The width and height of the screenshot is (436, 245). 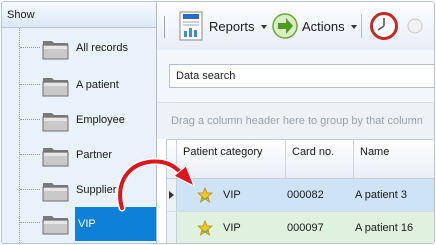 I want to click on toolbar-separator, so click(x=361, y=26).